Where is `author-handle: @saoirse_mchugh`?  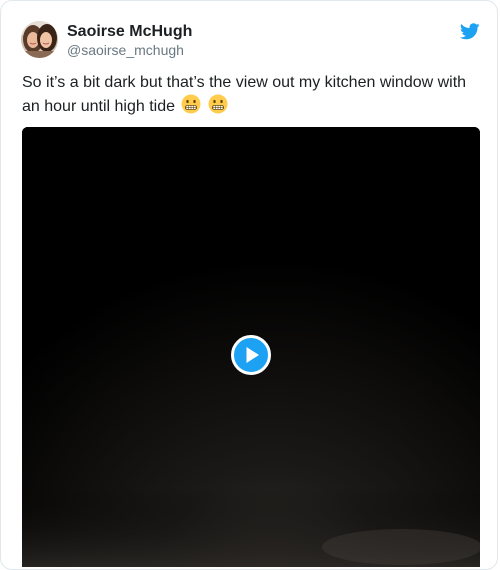
author-handle: @saoirse_mchugh is located at coordinates (125, 50).